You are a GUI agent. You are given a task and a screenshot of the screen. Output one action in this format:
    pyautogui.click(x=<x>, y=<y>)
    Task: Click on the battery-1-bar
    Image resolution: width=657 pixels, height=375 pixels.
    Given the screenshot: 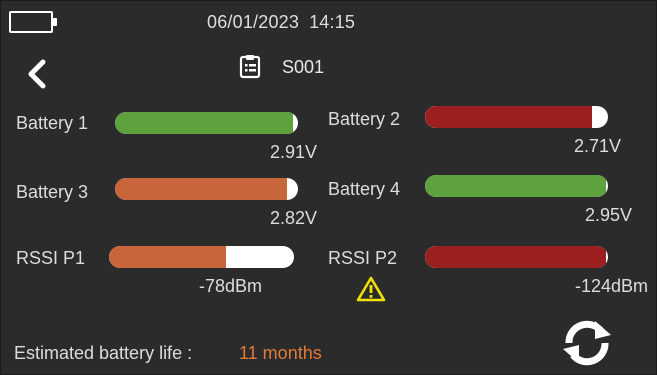 What is the action you would take?
    pyautogui.click(x=206, y=123)
    